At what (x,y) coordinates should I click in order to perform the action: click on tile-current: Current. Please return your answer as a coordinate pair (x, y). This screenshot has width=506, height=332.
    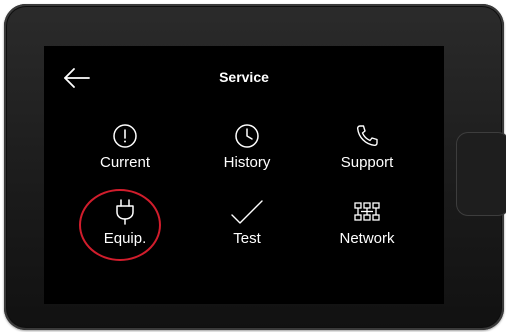
    Looking at the image, I should click on (125, 151).